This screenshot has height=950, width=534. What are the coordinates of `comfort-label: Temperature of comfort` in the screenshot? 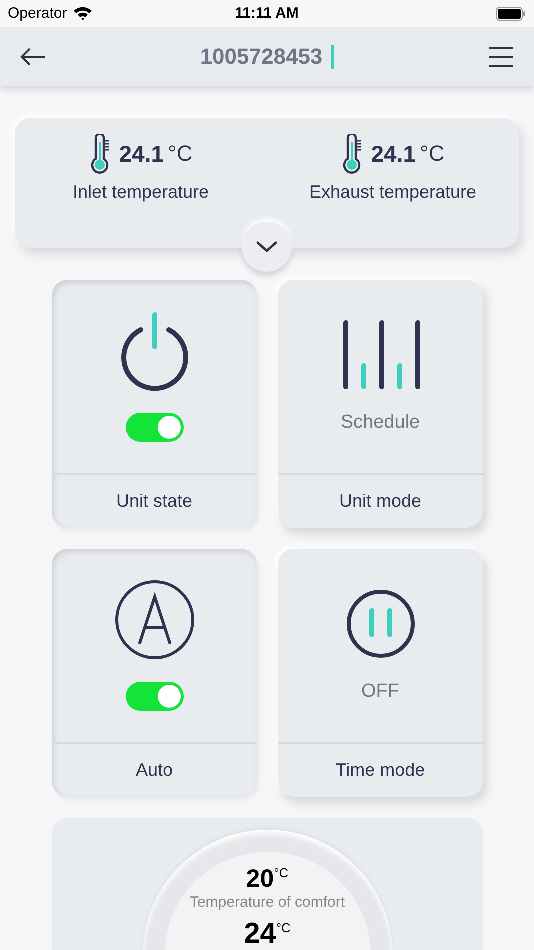 It's located at (268, 902).